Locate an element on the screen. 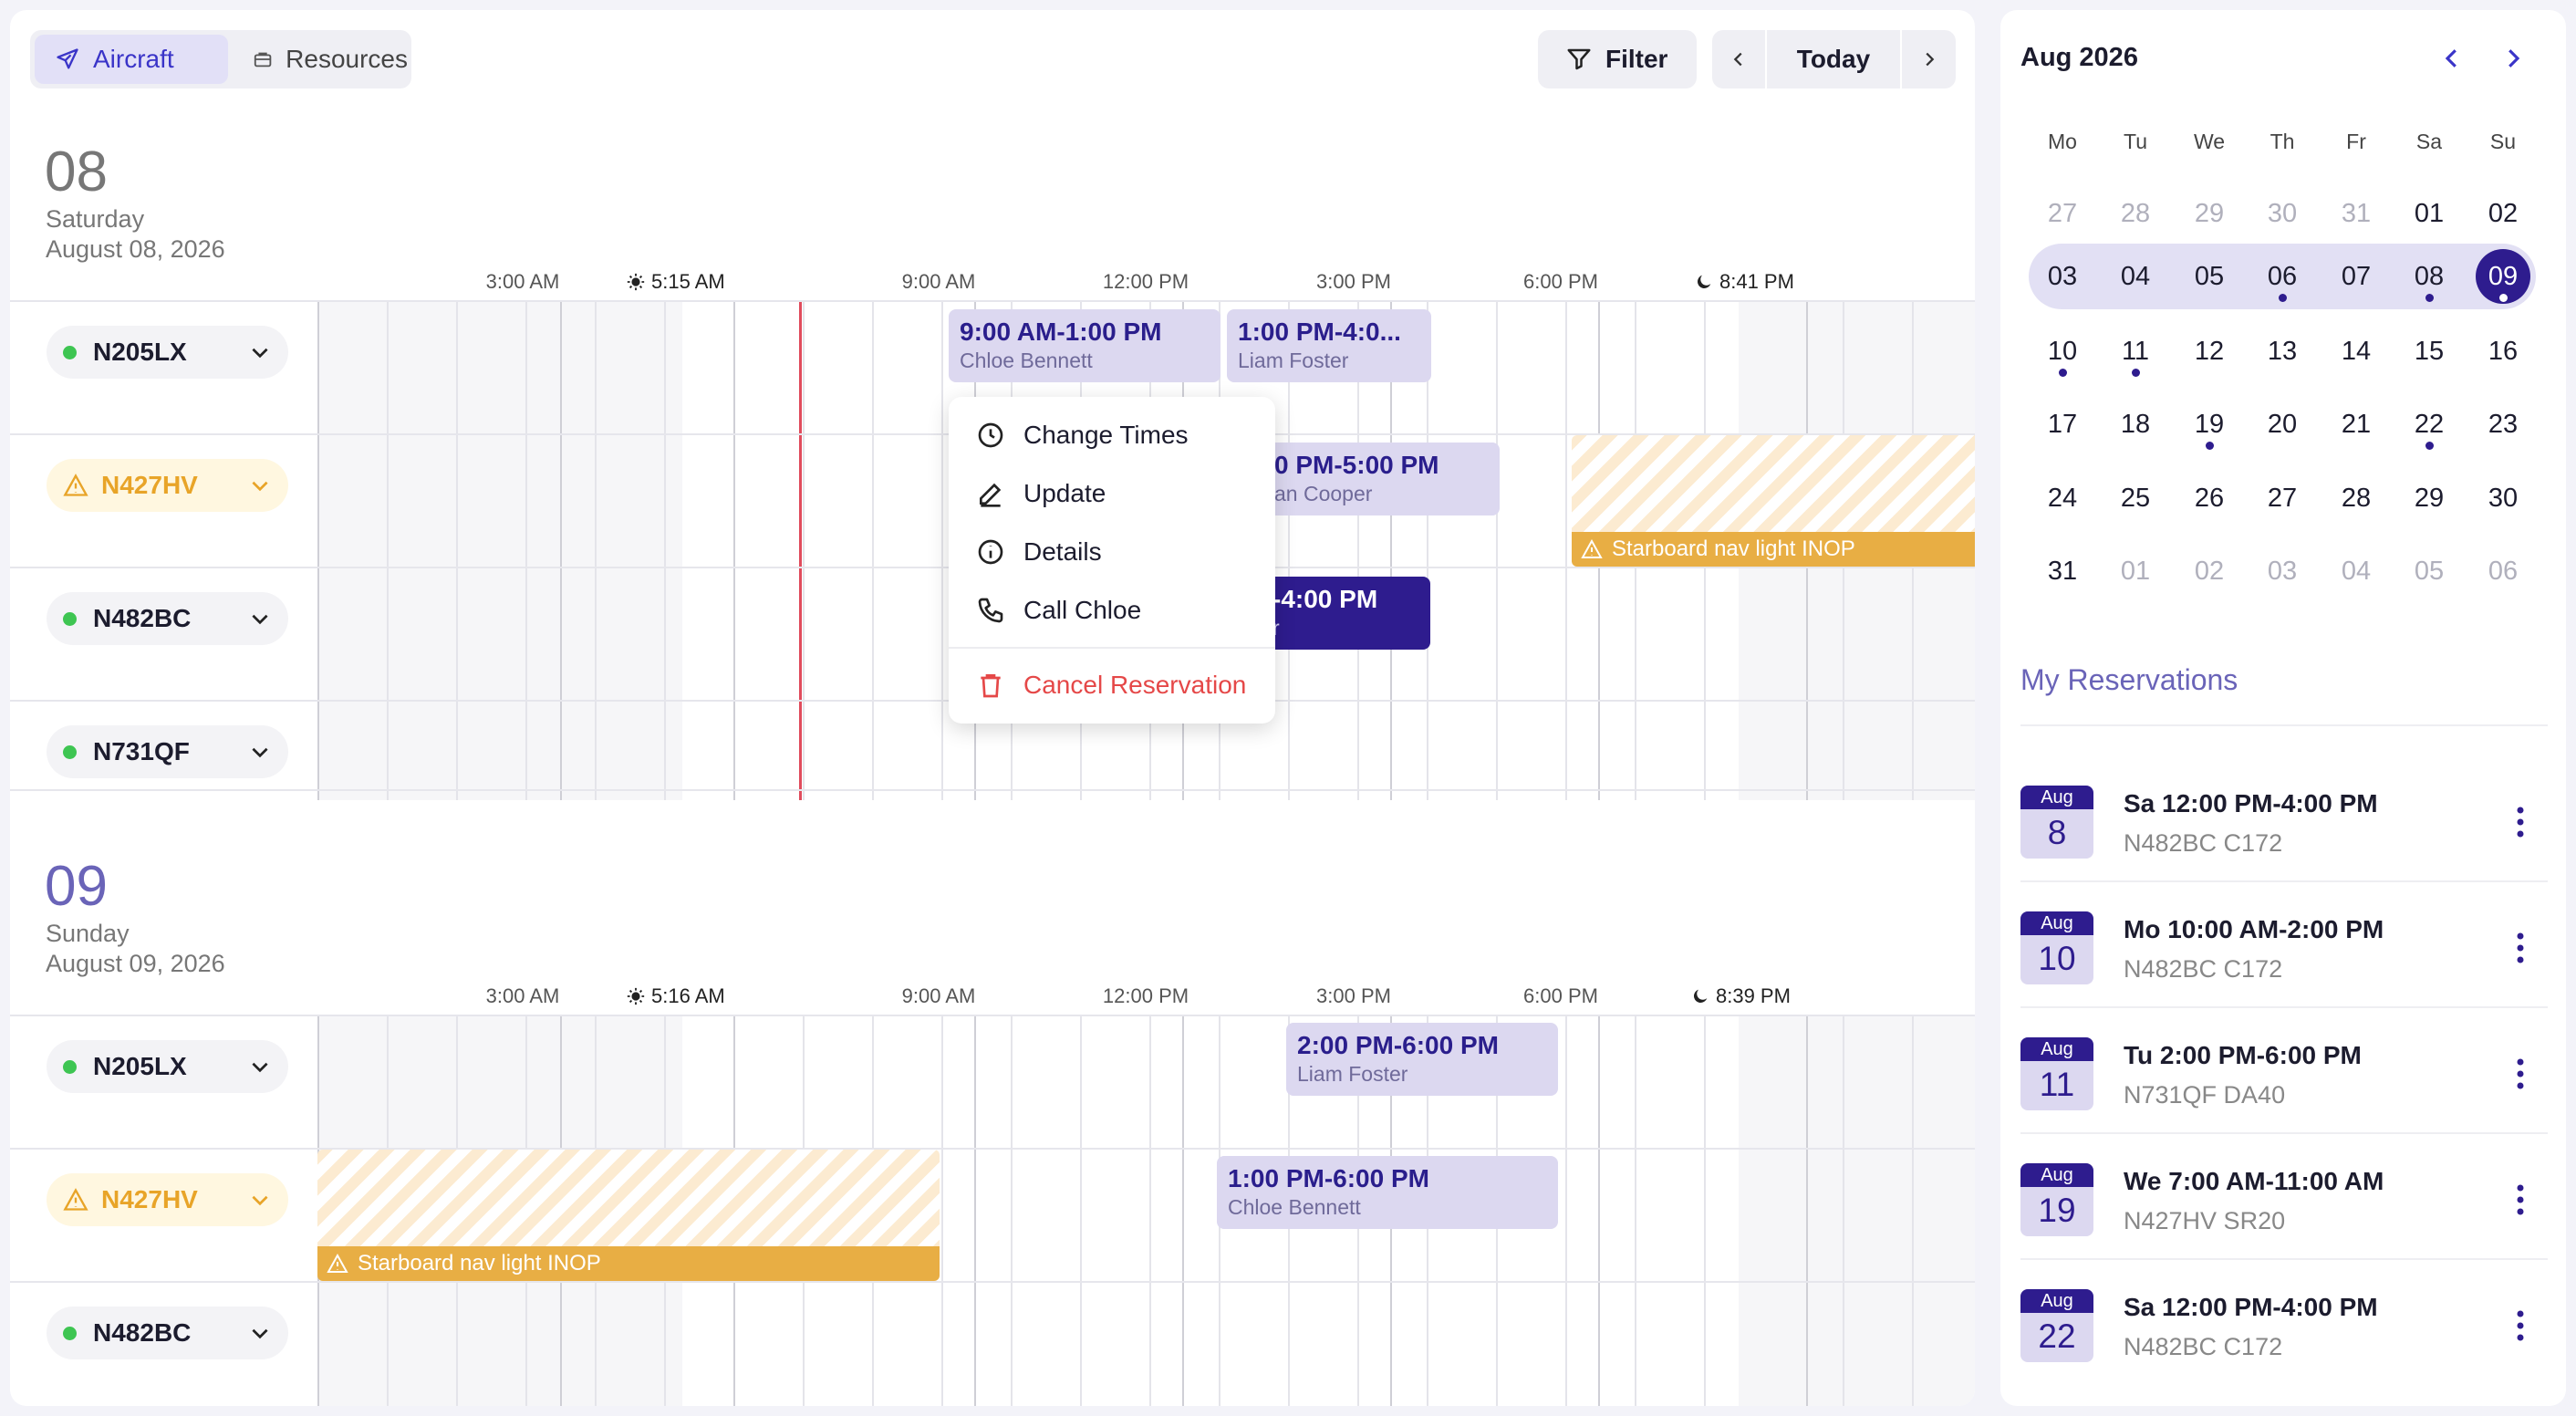 The height and width of the screenshot is (1416, 2576). reservation-list-item: Aug 10 Mo 10:00 AM-2:00 PM N482BC C172 is located at coordinates (2284, 954).